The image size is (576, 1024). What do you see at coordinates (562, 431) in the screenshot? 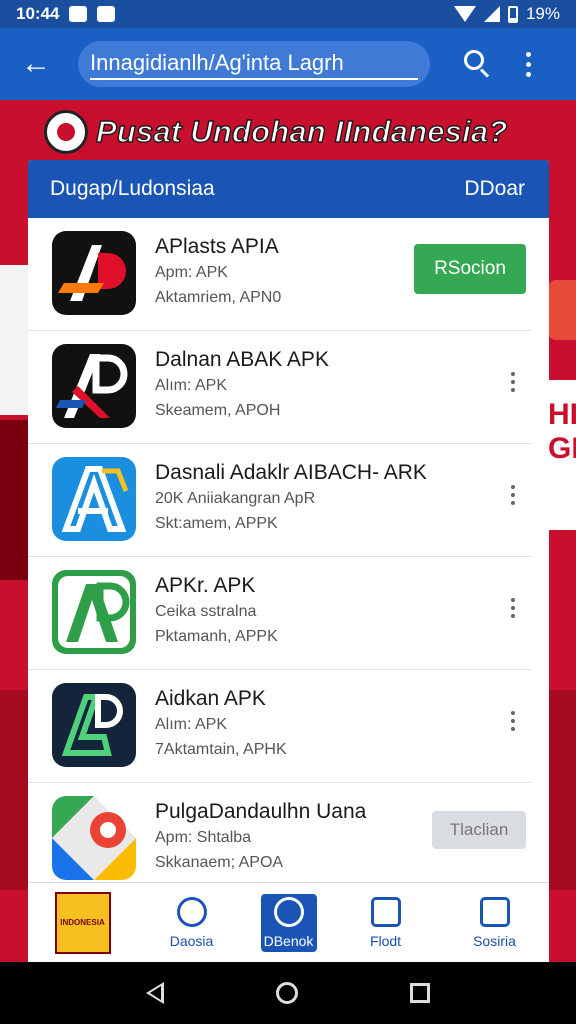
I see `side-banner-text: HI GE` at bounding box center [562, 431].